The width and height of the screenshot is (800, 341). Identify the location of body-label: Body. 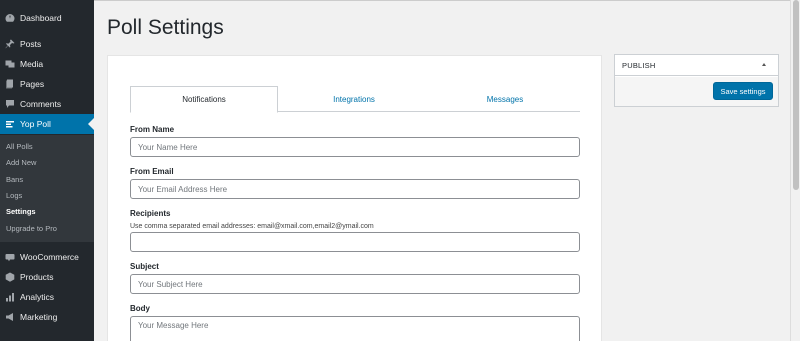
(140, 308).